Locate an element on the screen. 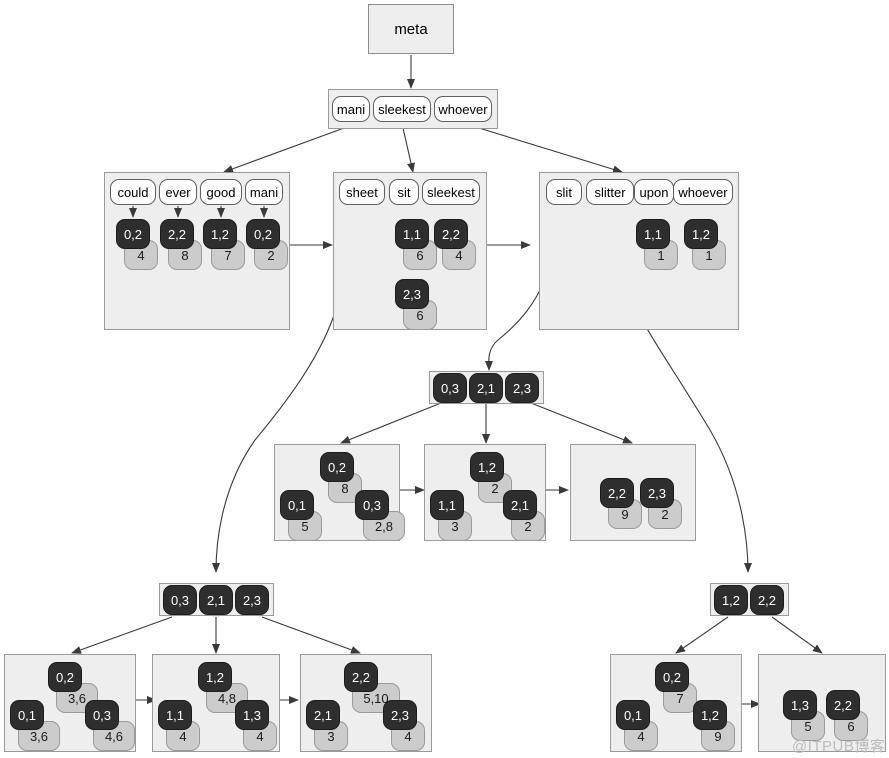 The image size is (889, 758). value-label: 9 is located at coordinates (718, 736).